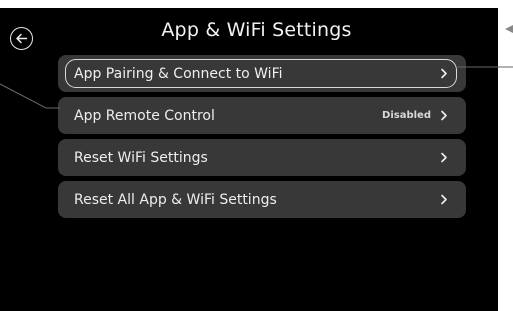 The image size is (513, 311). What do you see at coordinates (262, 115) in the screenshot?
I see `menu-item-app-remote-control: App Remote Control Disabled` at bounding box center [262, 115].